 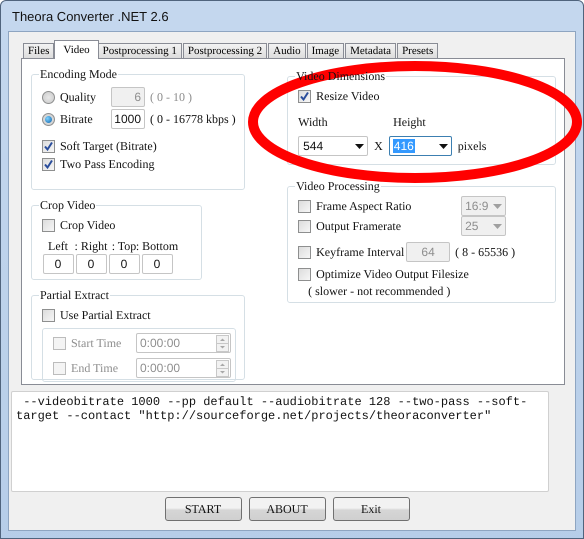 What do you see at coordinates (409, 122) in the screenshot?
I see `field-label: Height` at bounding box center [409, 122].